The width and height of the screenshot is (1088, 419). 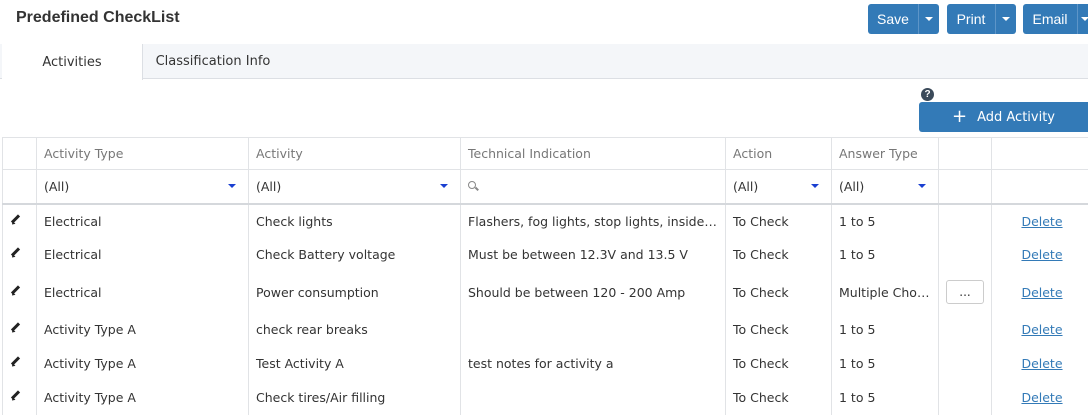 I want to click on cell-activity: Check lights, so click(x=354, y=220).